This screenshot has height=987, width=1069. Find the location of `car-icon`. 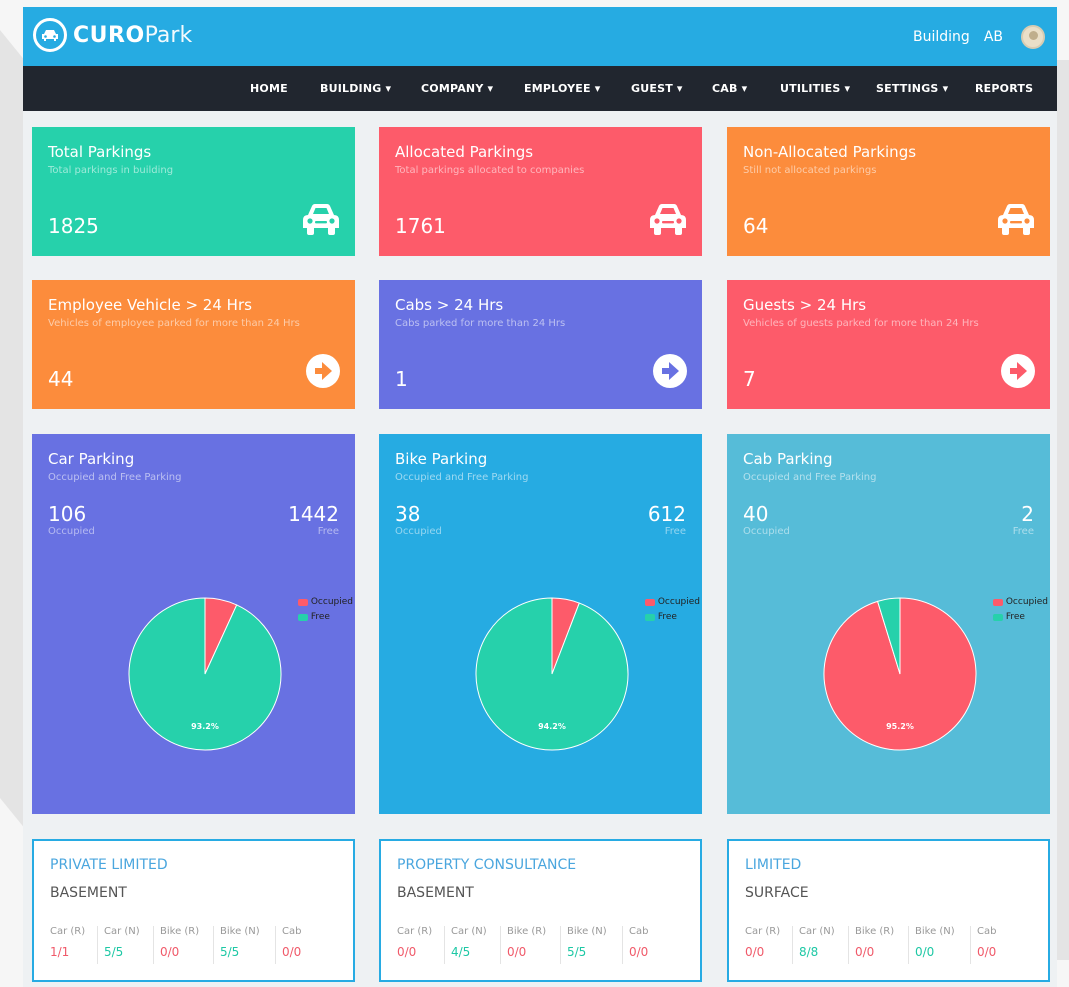

car-icon is located at coordinates (668, 221).